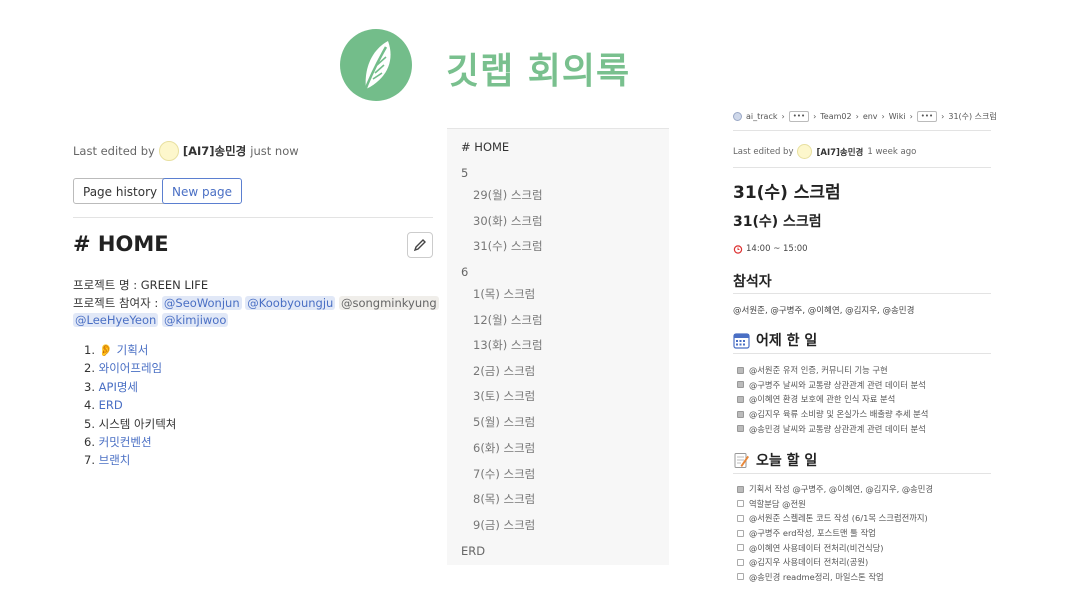 Image resolution: width=1076 pixels, height=602 pixels. What do you see at coordinates (835, 489) in the screenshot?
I see `task-item: 기획서 작성 @구병주, @이혜연, @김지우, @송민경` at bounding box center [835, 489].